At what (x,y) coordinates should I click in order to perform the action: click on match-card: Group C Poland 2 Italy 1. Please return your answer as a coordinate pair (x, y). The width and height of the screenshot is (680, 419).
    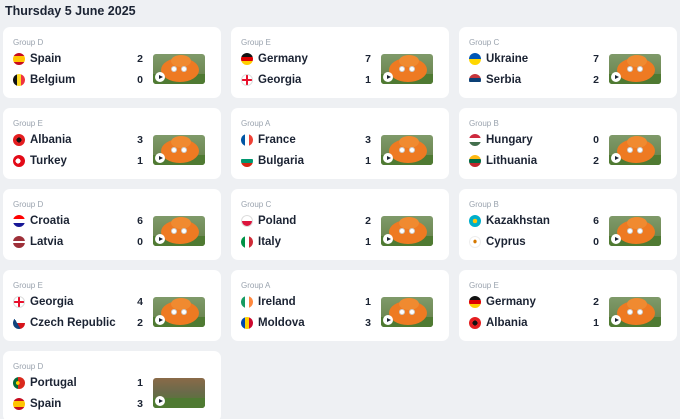
    Looking at the image, I should click on (340, 224).